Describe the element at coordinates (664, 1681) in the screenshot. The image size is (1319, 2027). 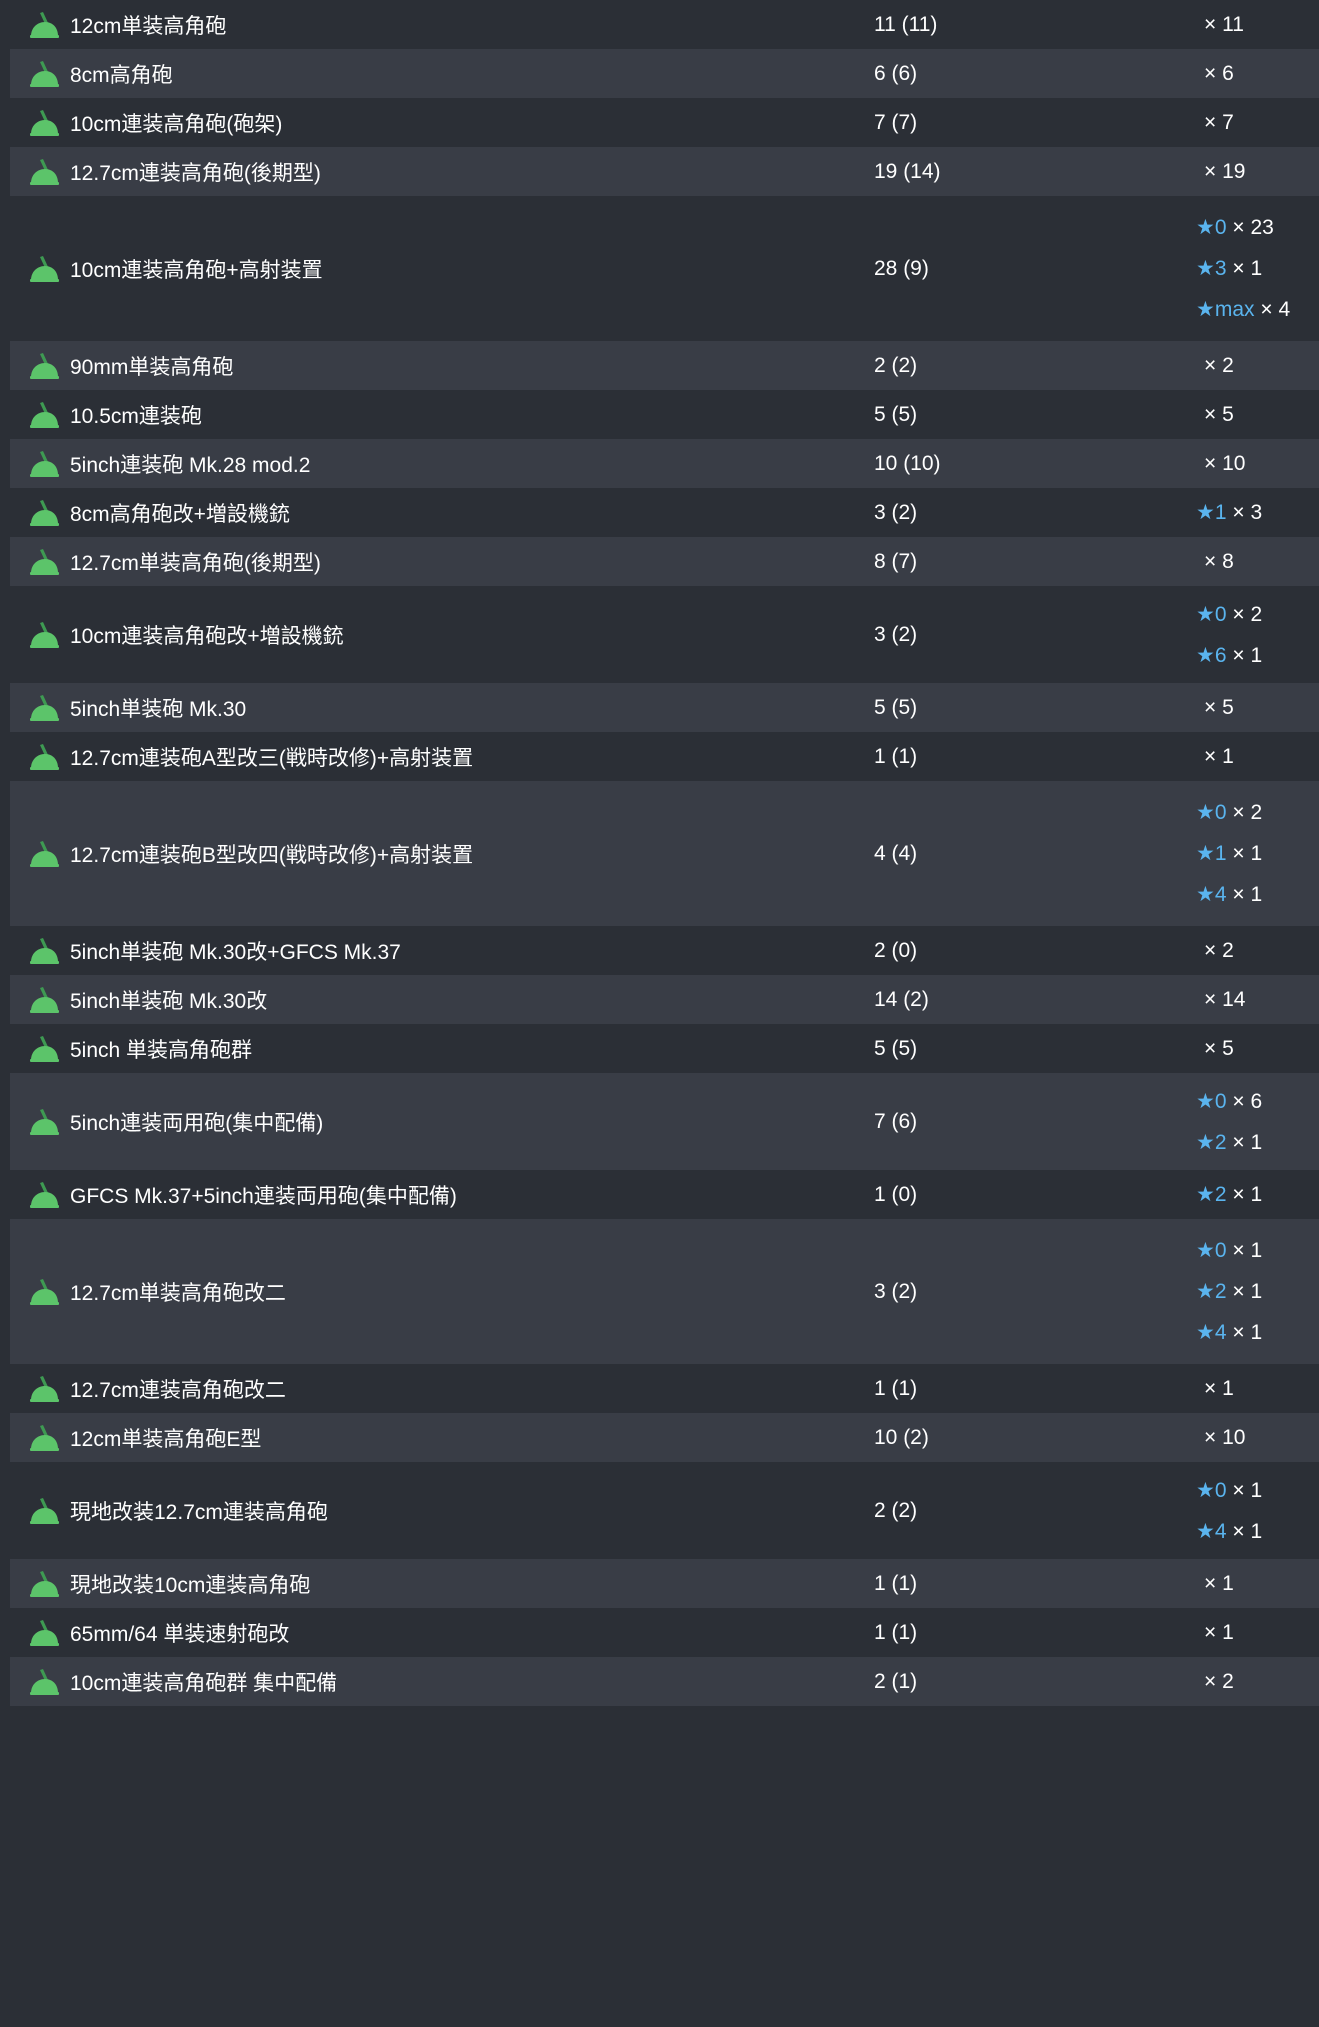
I see `table-row: 10cm連装高角砲群 集中配備 2 (1) × 2` at that location.